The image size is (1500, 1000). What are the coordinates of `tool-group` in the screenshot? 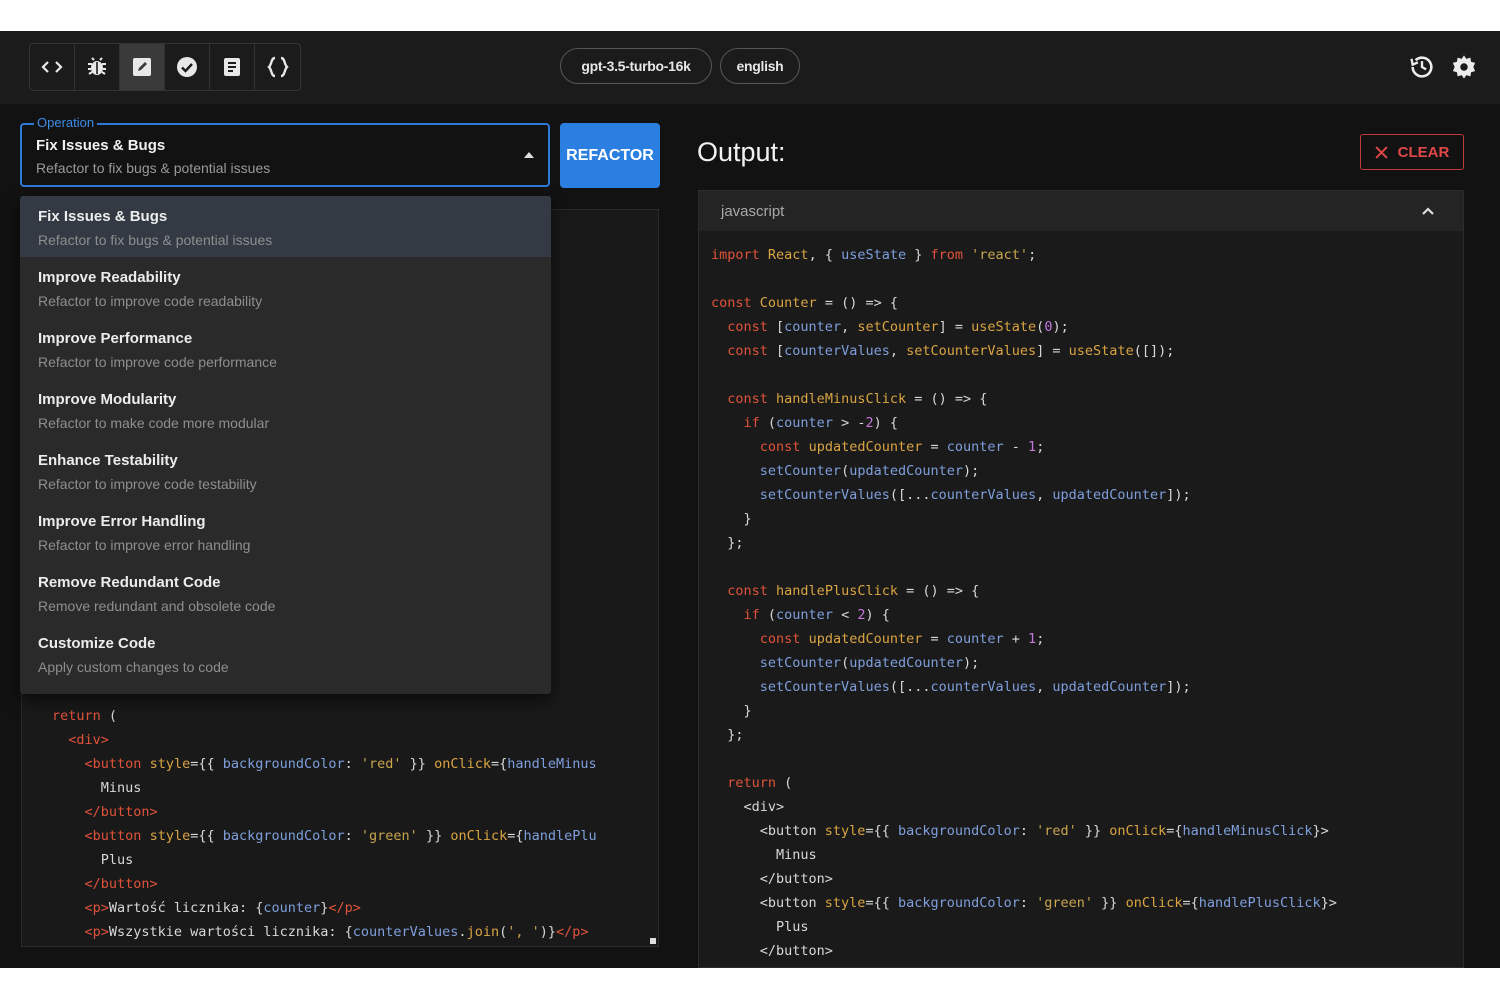 It's located at (165, 67).